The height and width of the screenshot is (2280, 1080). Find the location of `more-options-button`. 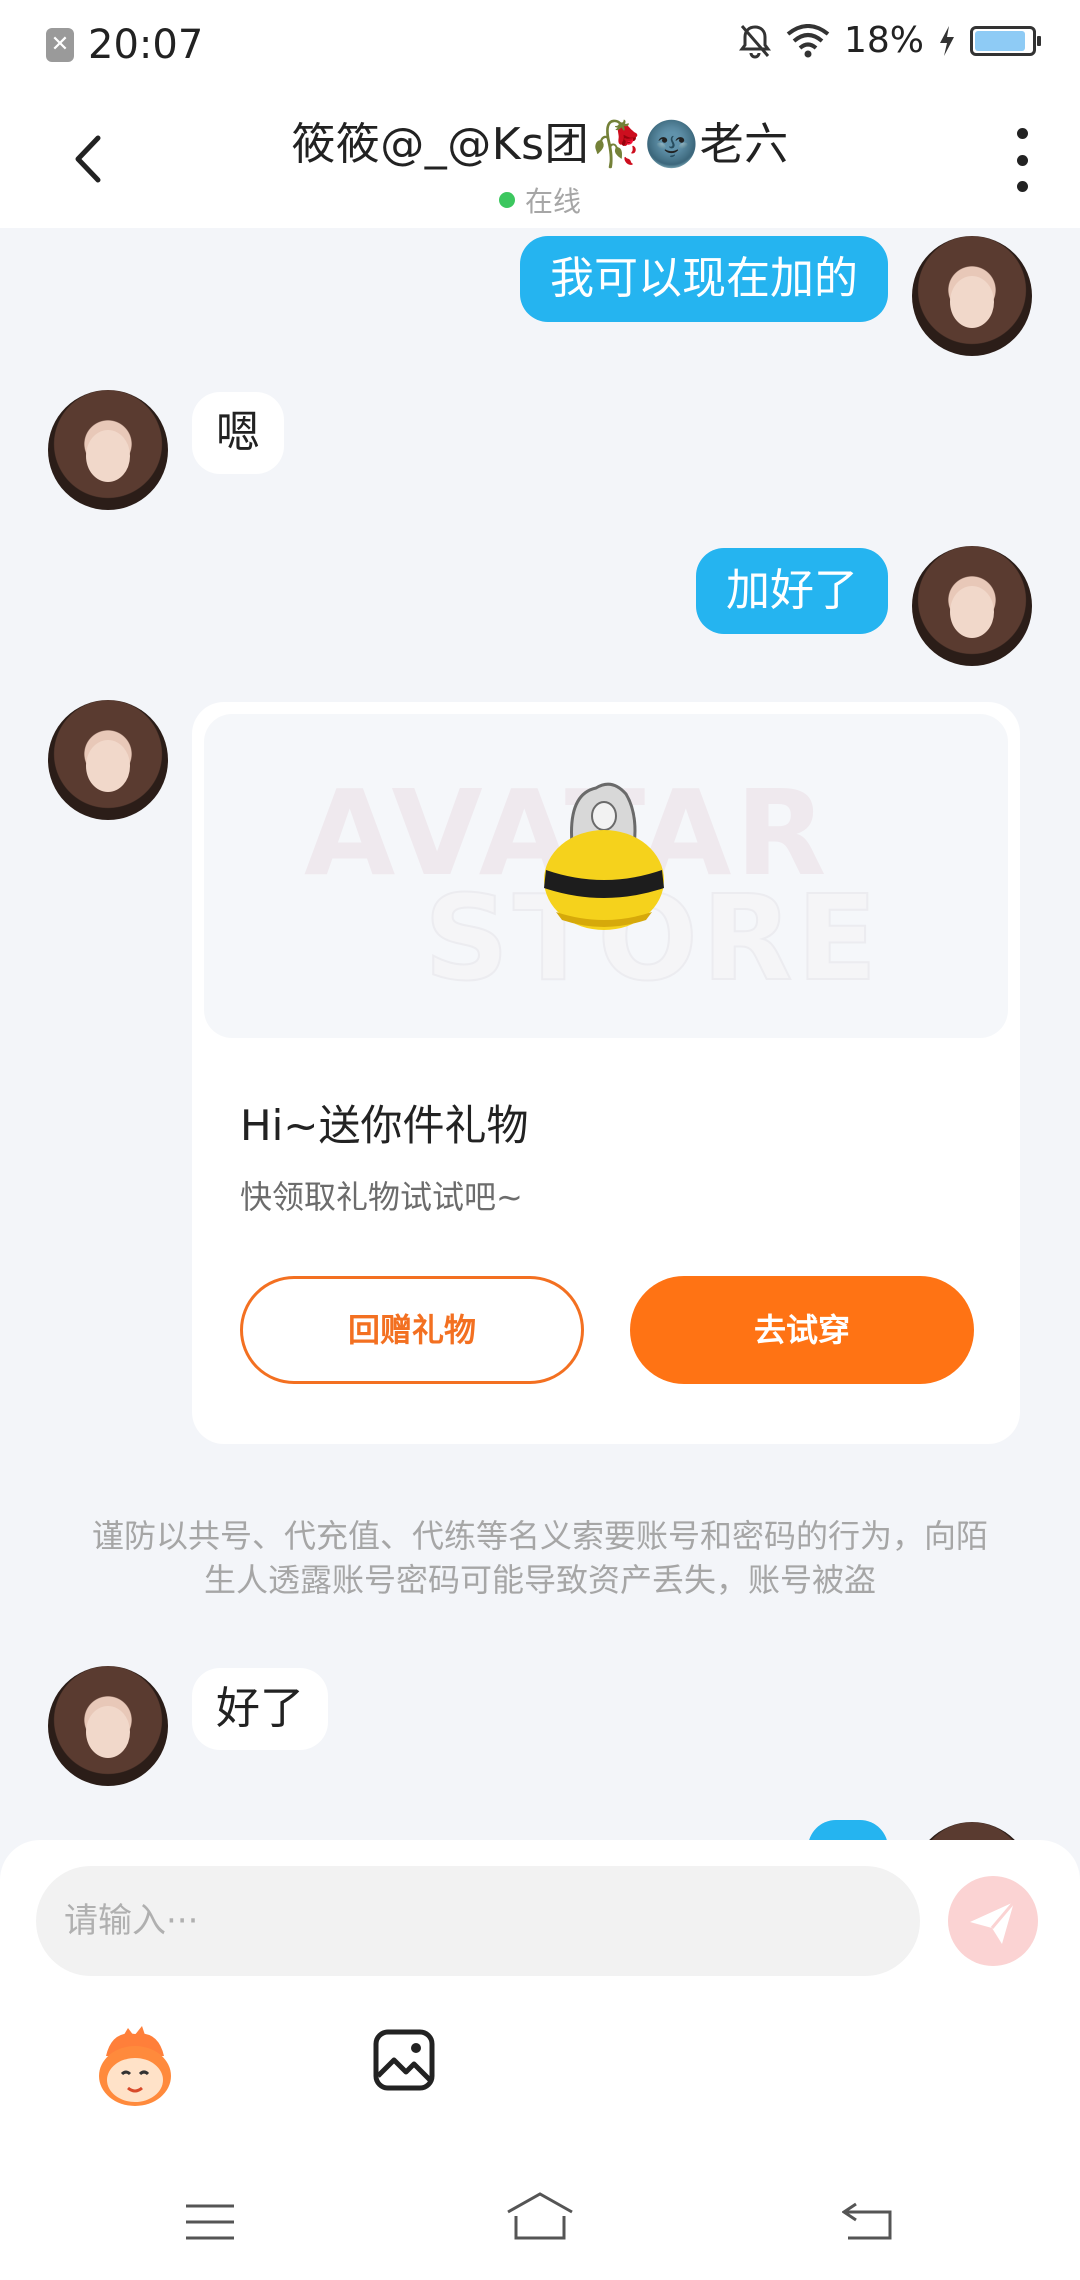

more-options-button is located at coordinates (1022, 160).